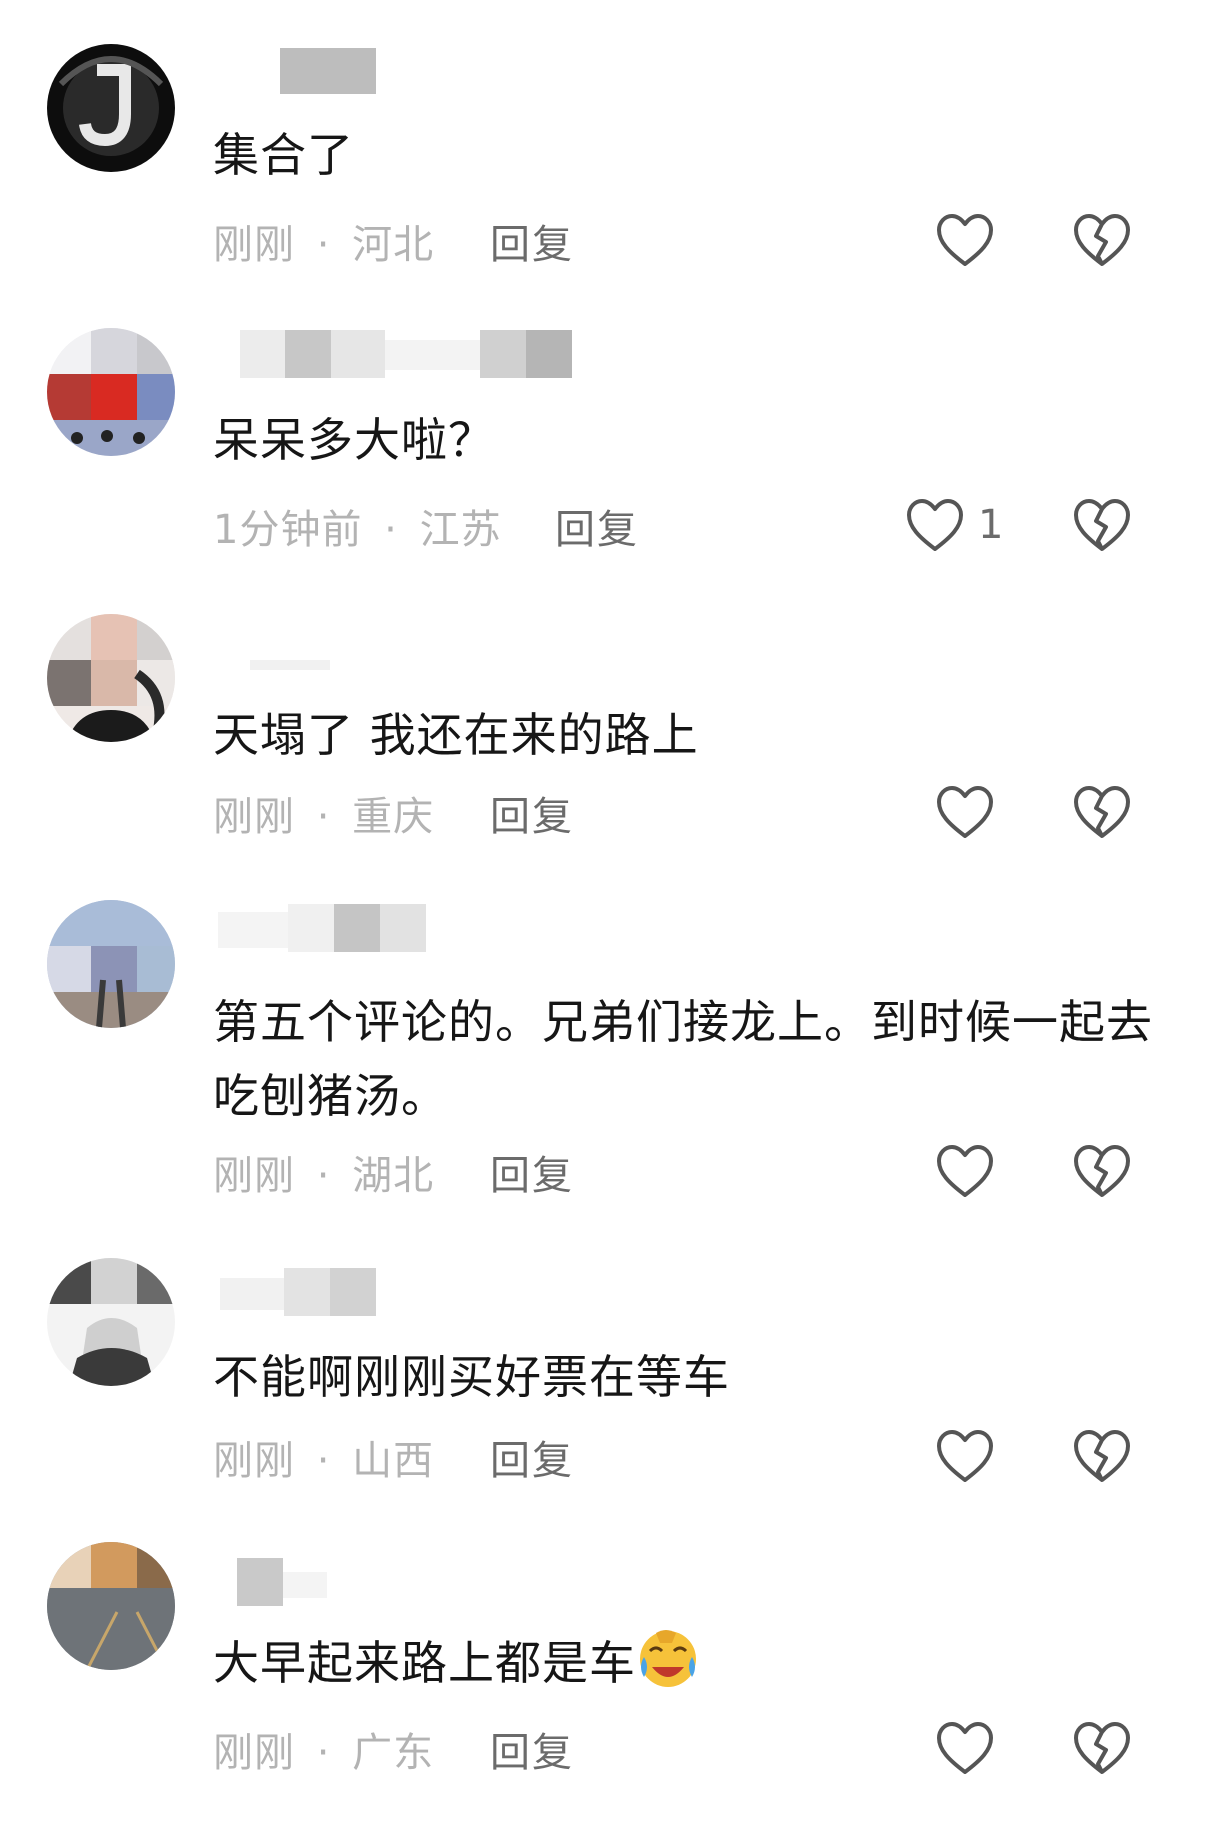  I want to click on comment-meta: 1分钟前 · 江苏, so click(357, 526).